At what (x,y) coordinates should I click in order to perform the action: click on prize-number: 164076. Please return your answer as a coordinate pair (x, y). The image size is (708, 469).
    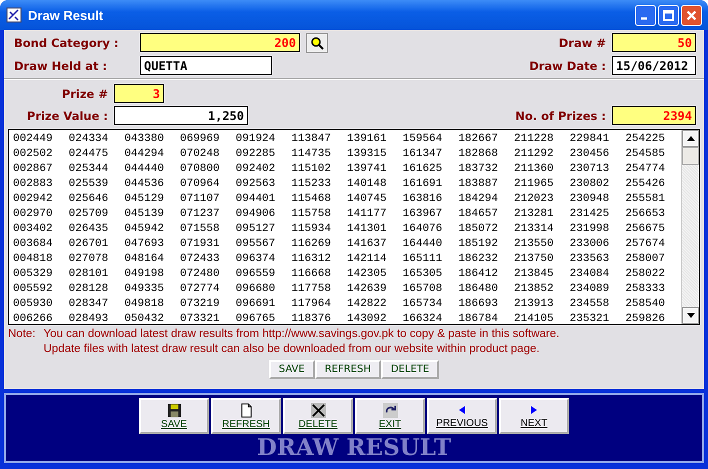
    Looking at the image, I should click on (423, 229).